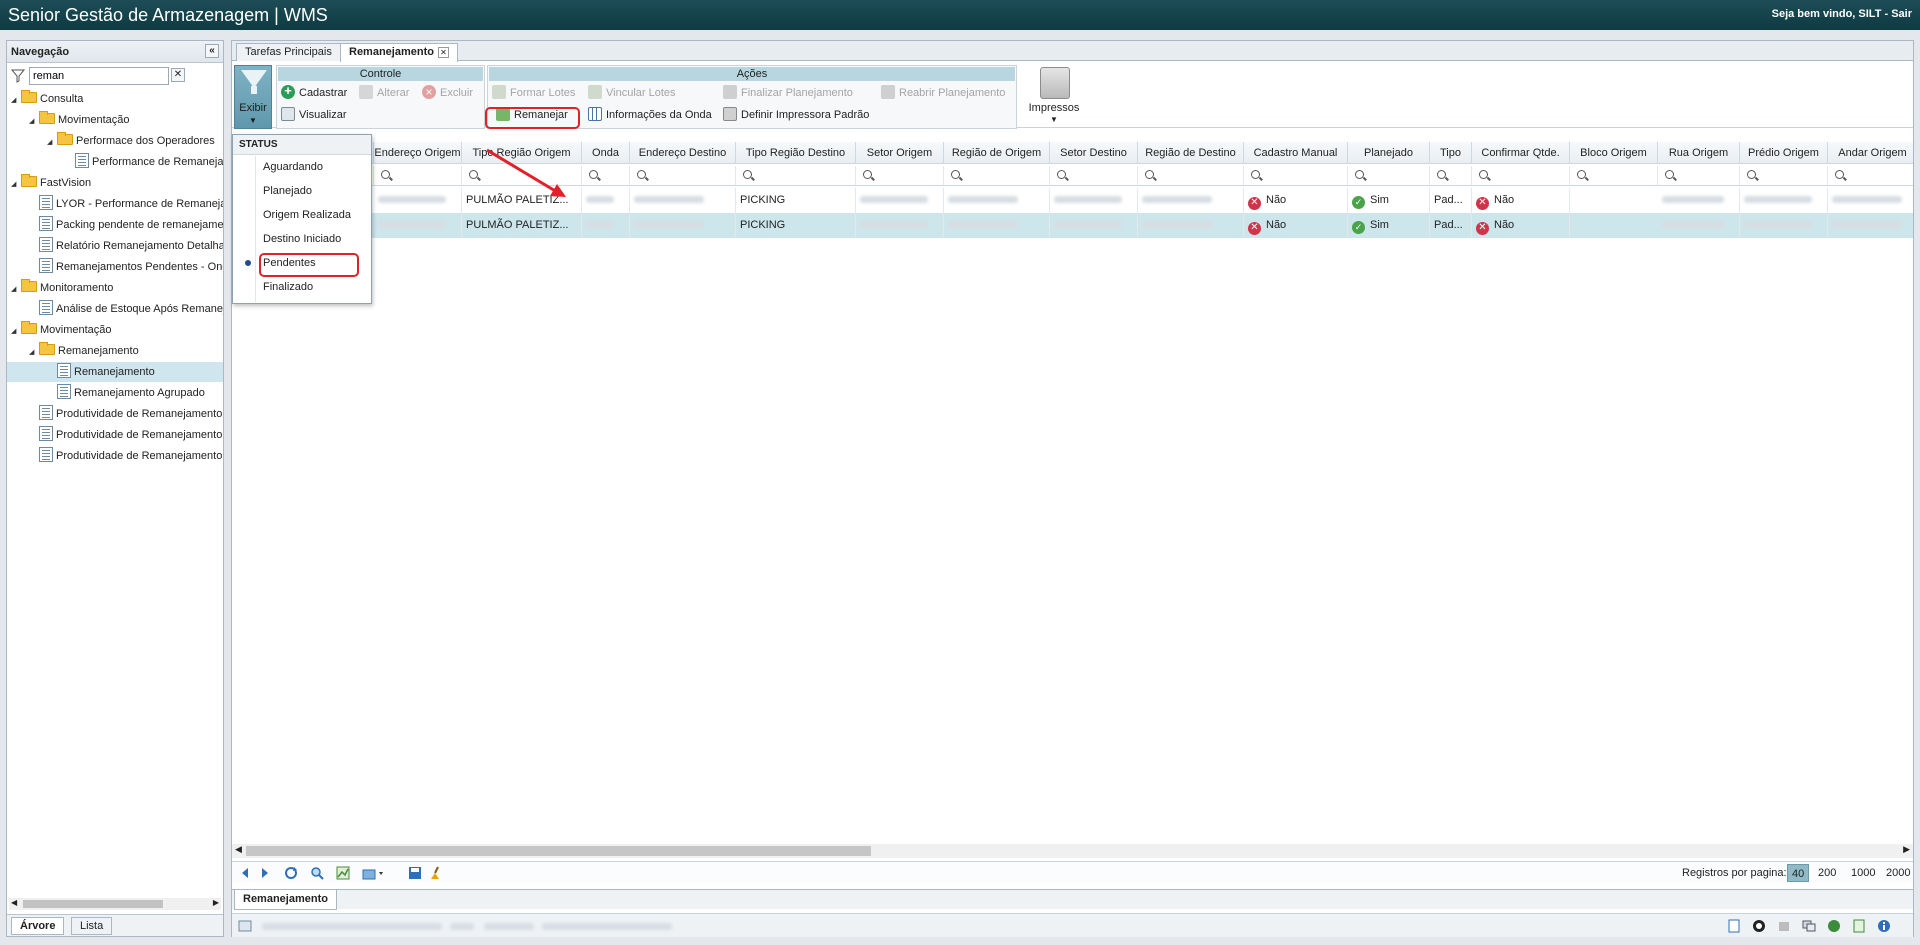  Describe the element at coordinates (943, 93) in the screenshot. I see `reabrir-planejamento-button: Reabrir Planejamento` at that location.